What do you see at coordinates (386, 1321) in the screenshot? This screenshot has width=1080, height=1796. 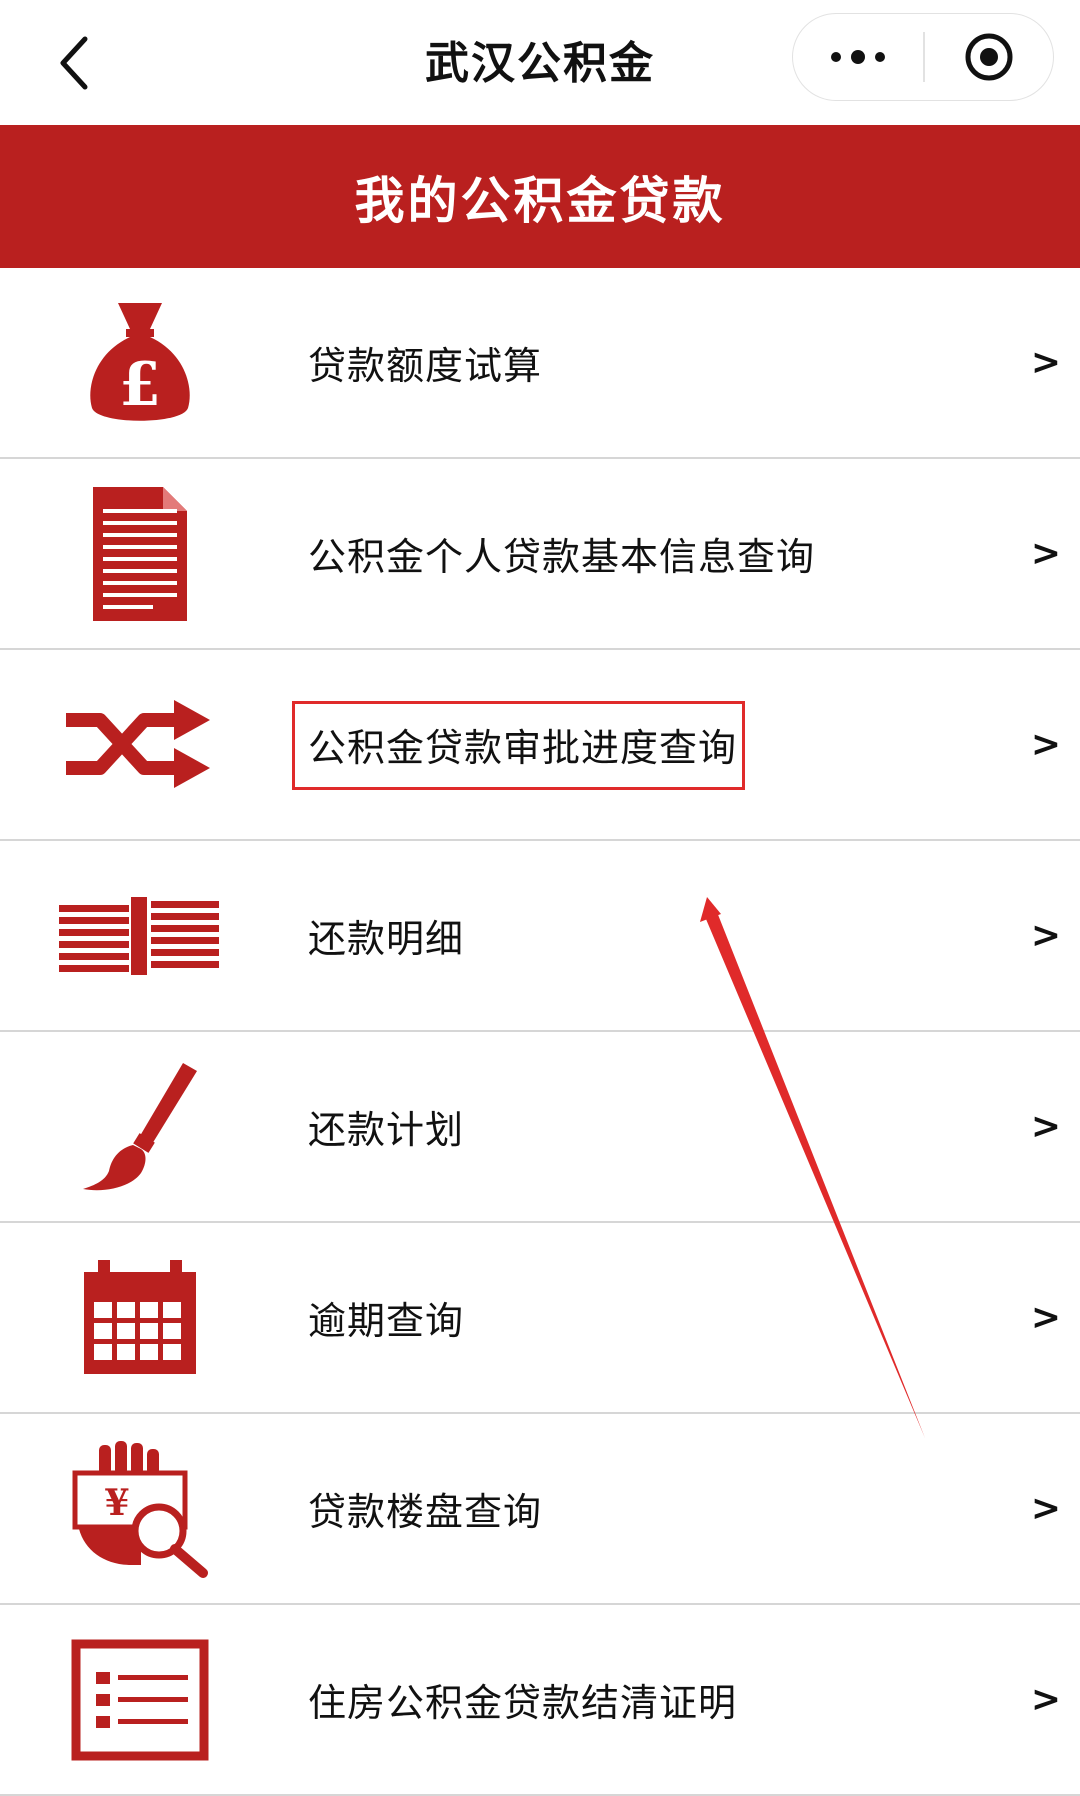 I see `menu-item-label: 逾期查询` at bounding box center [386, 1321].